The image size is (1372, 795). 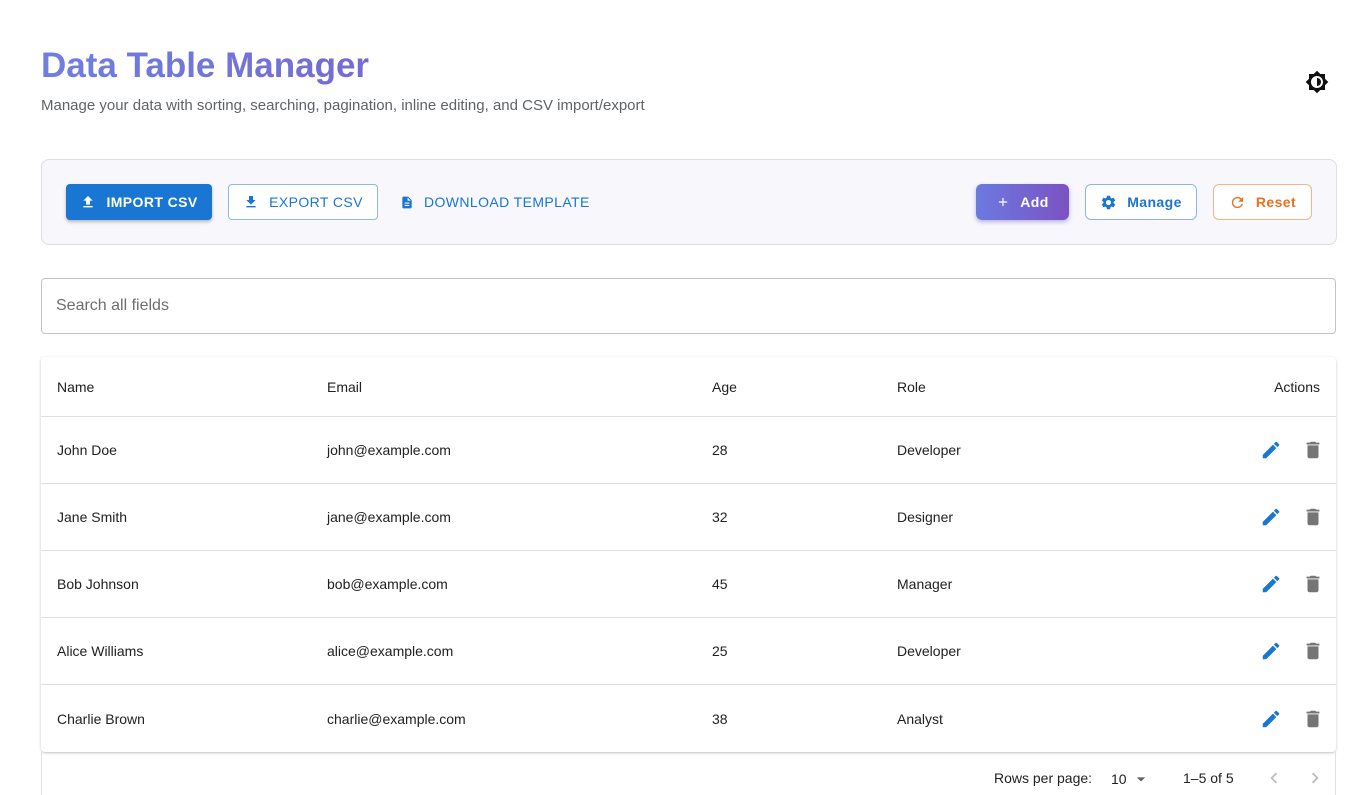 I want to click on add-button: Add, so click(x=1022, y=202).